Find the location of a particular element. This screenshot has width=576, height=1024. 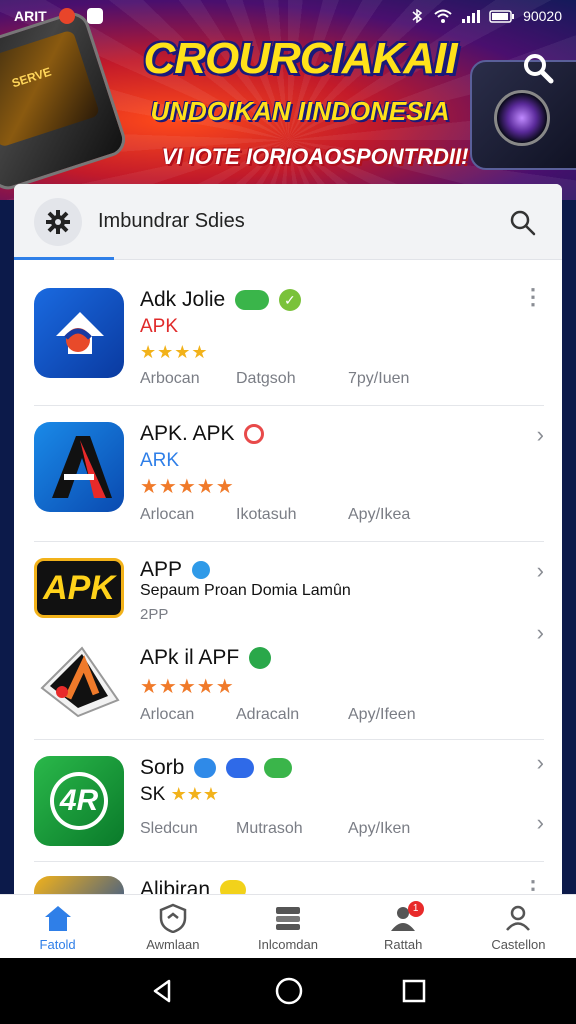

search-bar: Imbundrar Sdies is located at coordinates (288, 222).